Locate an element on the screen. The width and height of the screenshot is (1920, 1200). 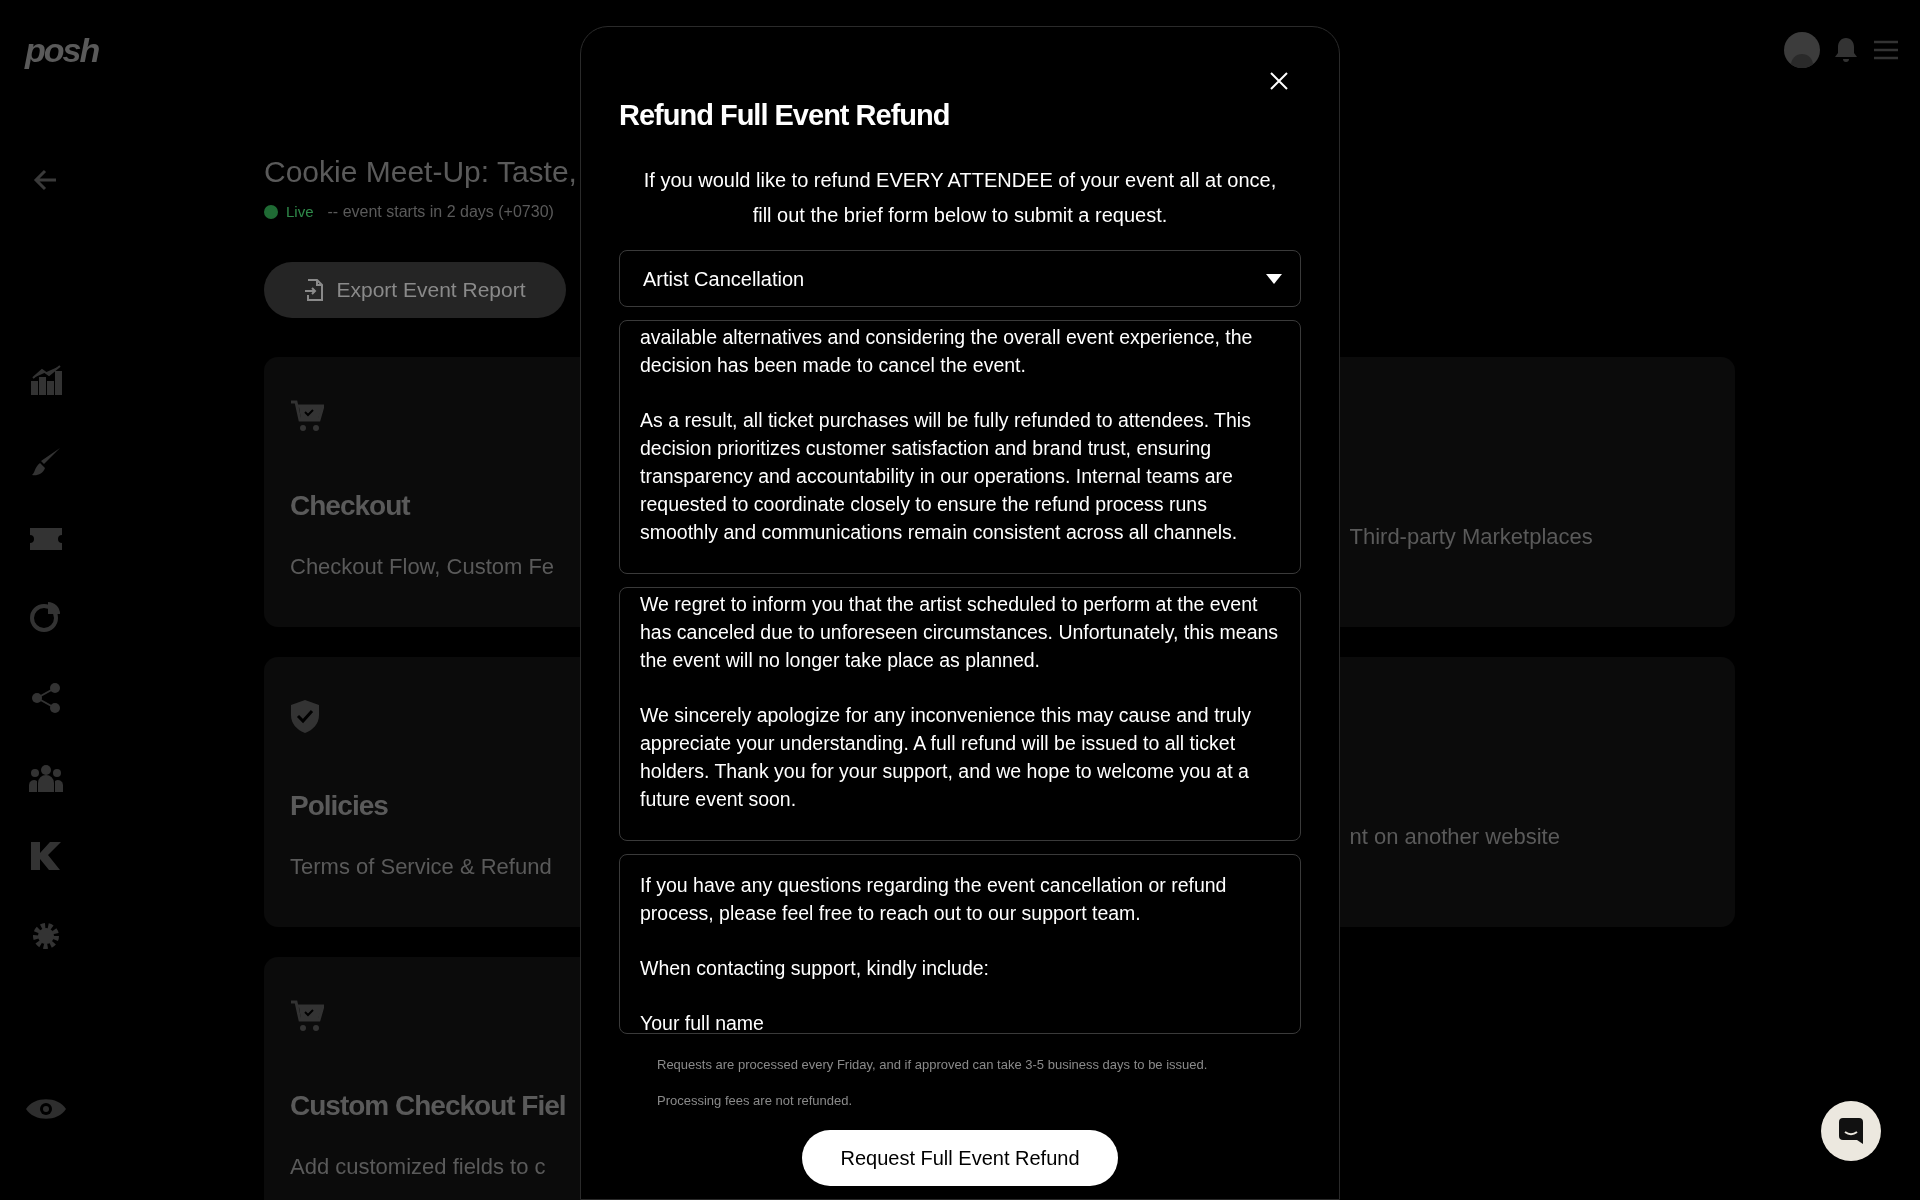
dialog-title: Refund Full Event Refund is located at coordinates (785, 115).